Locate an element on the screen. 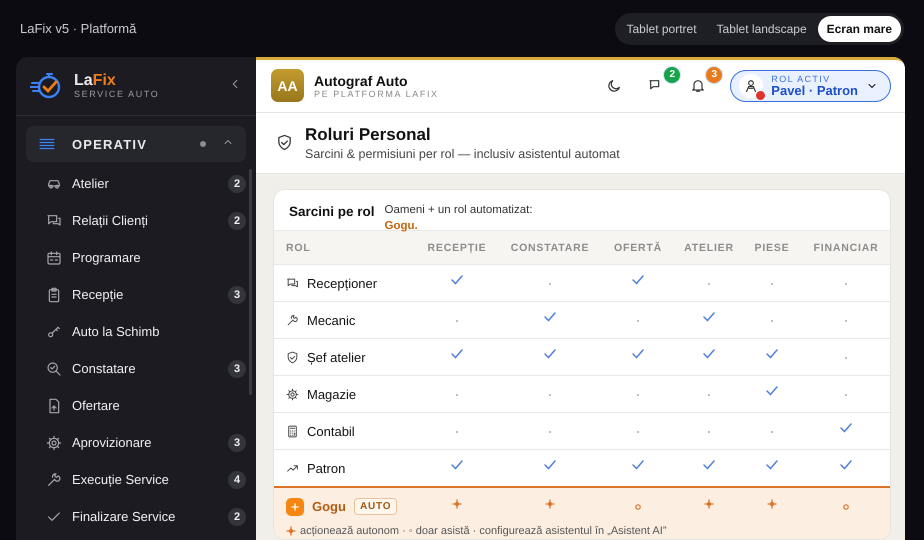  company-name: Autograf Auto is located at coordinates (361, 80).